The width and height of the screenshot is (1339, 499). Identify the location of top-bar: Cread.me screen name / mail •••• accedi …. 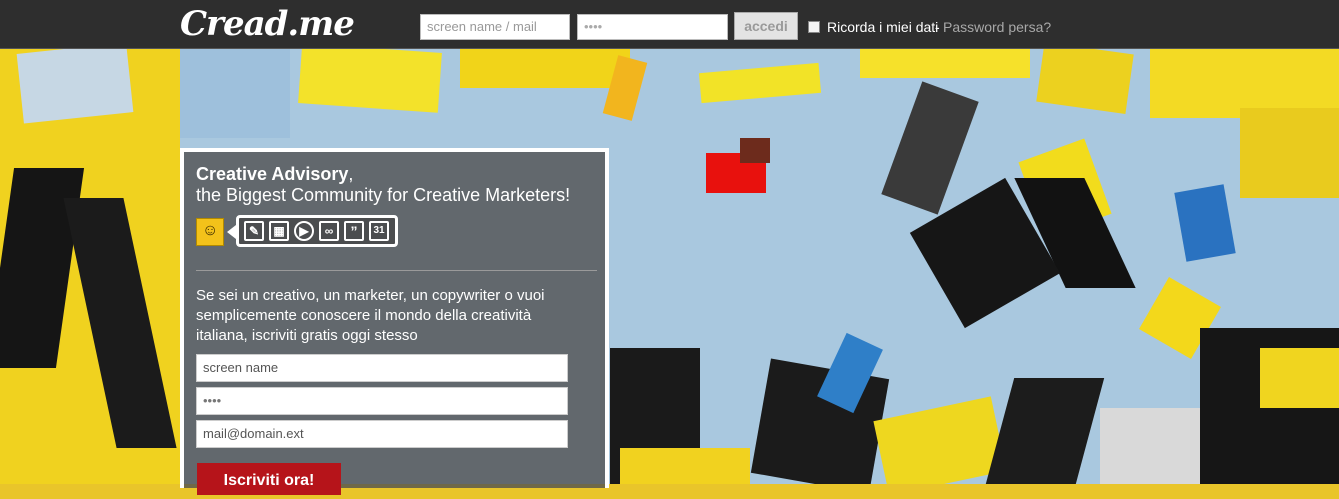
(669, 24).